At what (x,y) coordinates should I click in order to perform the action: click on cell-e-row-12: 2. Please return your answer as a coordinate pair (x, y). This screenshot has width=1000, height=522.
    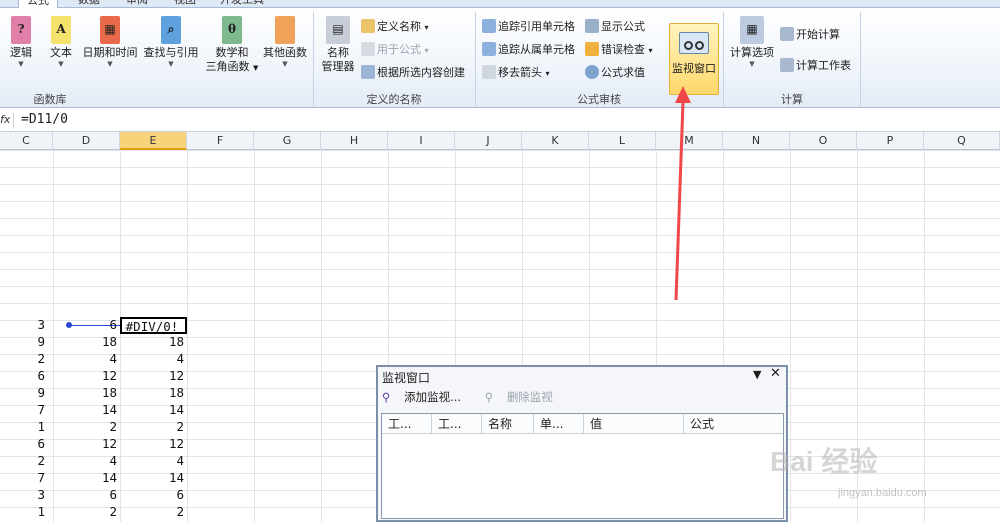
    Looking at the image, I should click on (153, 512).